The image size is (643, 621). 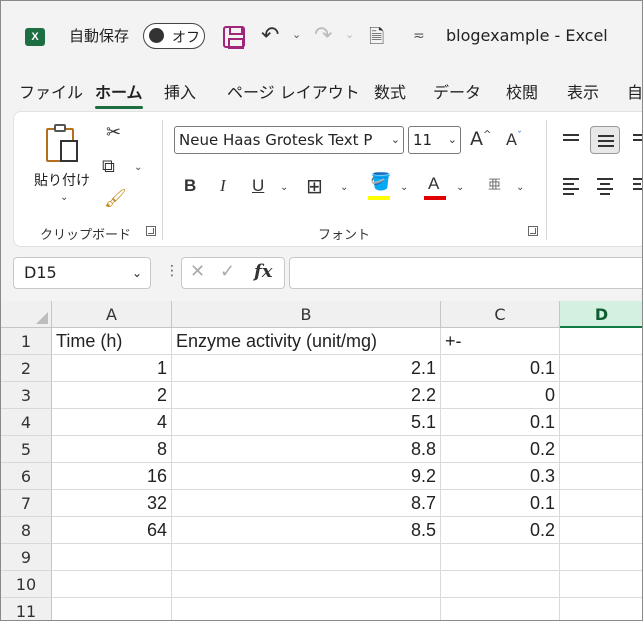 I want to click on enter-icon: ✓, so click(x=227, y=271).